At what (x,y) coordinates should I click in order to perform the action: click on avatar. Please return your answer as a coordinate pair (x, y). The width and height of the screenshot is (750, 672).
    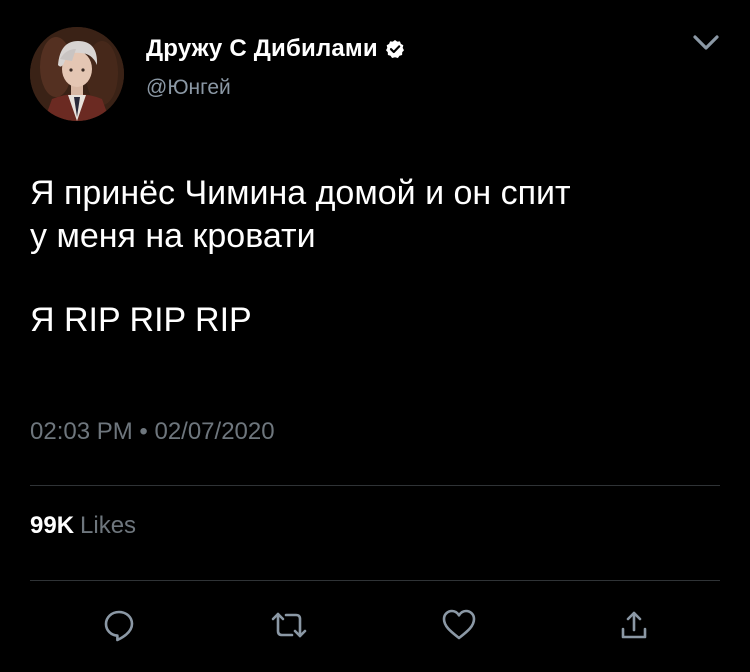
    Looking at the image, I should click on (77, 74).